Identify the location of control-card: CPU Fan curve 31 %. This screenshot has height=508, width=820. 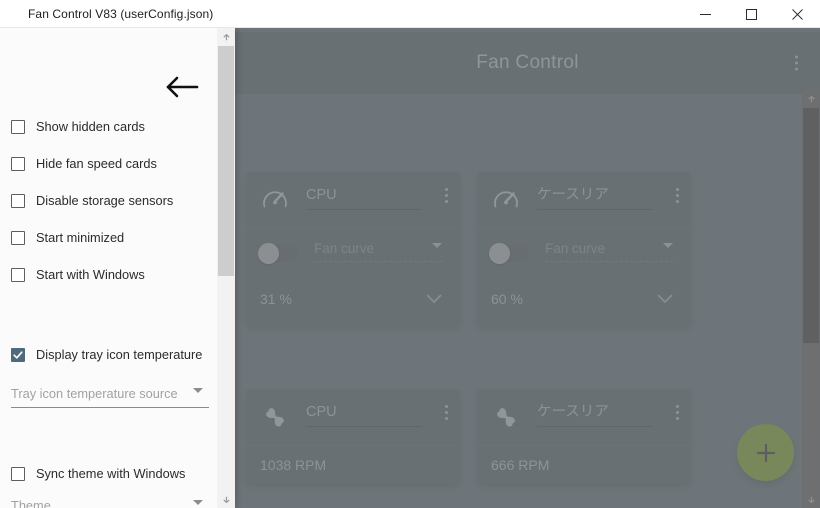
(353, 249).